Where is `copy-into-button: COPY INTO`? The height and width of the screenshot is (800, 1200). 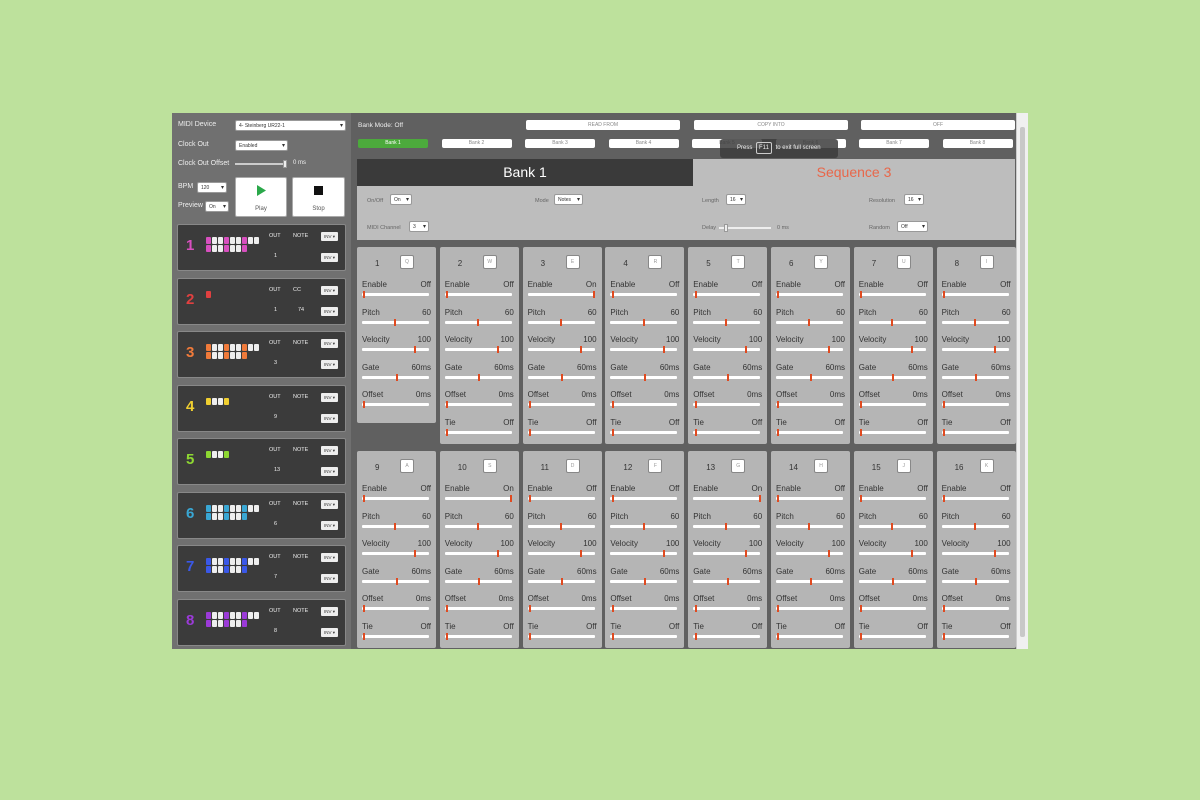 copy-into-button: COPY INTO is located at coordinates (771, 125).